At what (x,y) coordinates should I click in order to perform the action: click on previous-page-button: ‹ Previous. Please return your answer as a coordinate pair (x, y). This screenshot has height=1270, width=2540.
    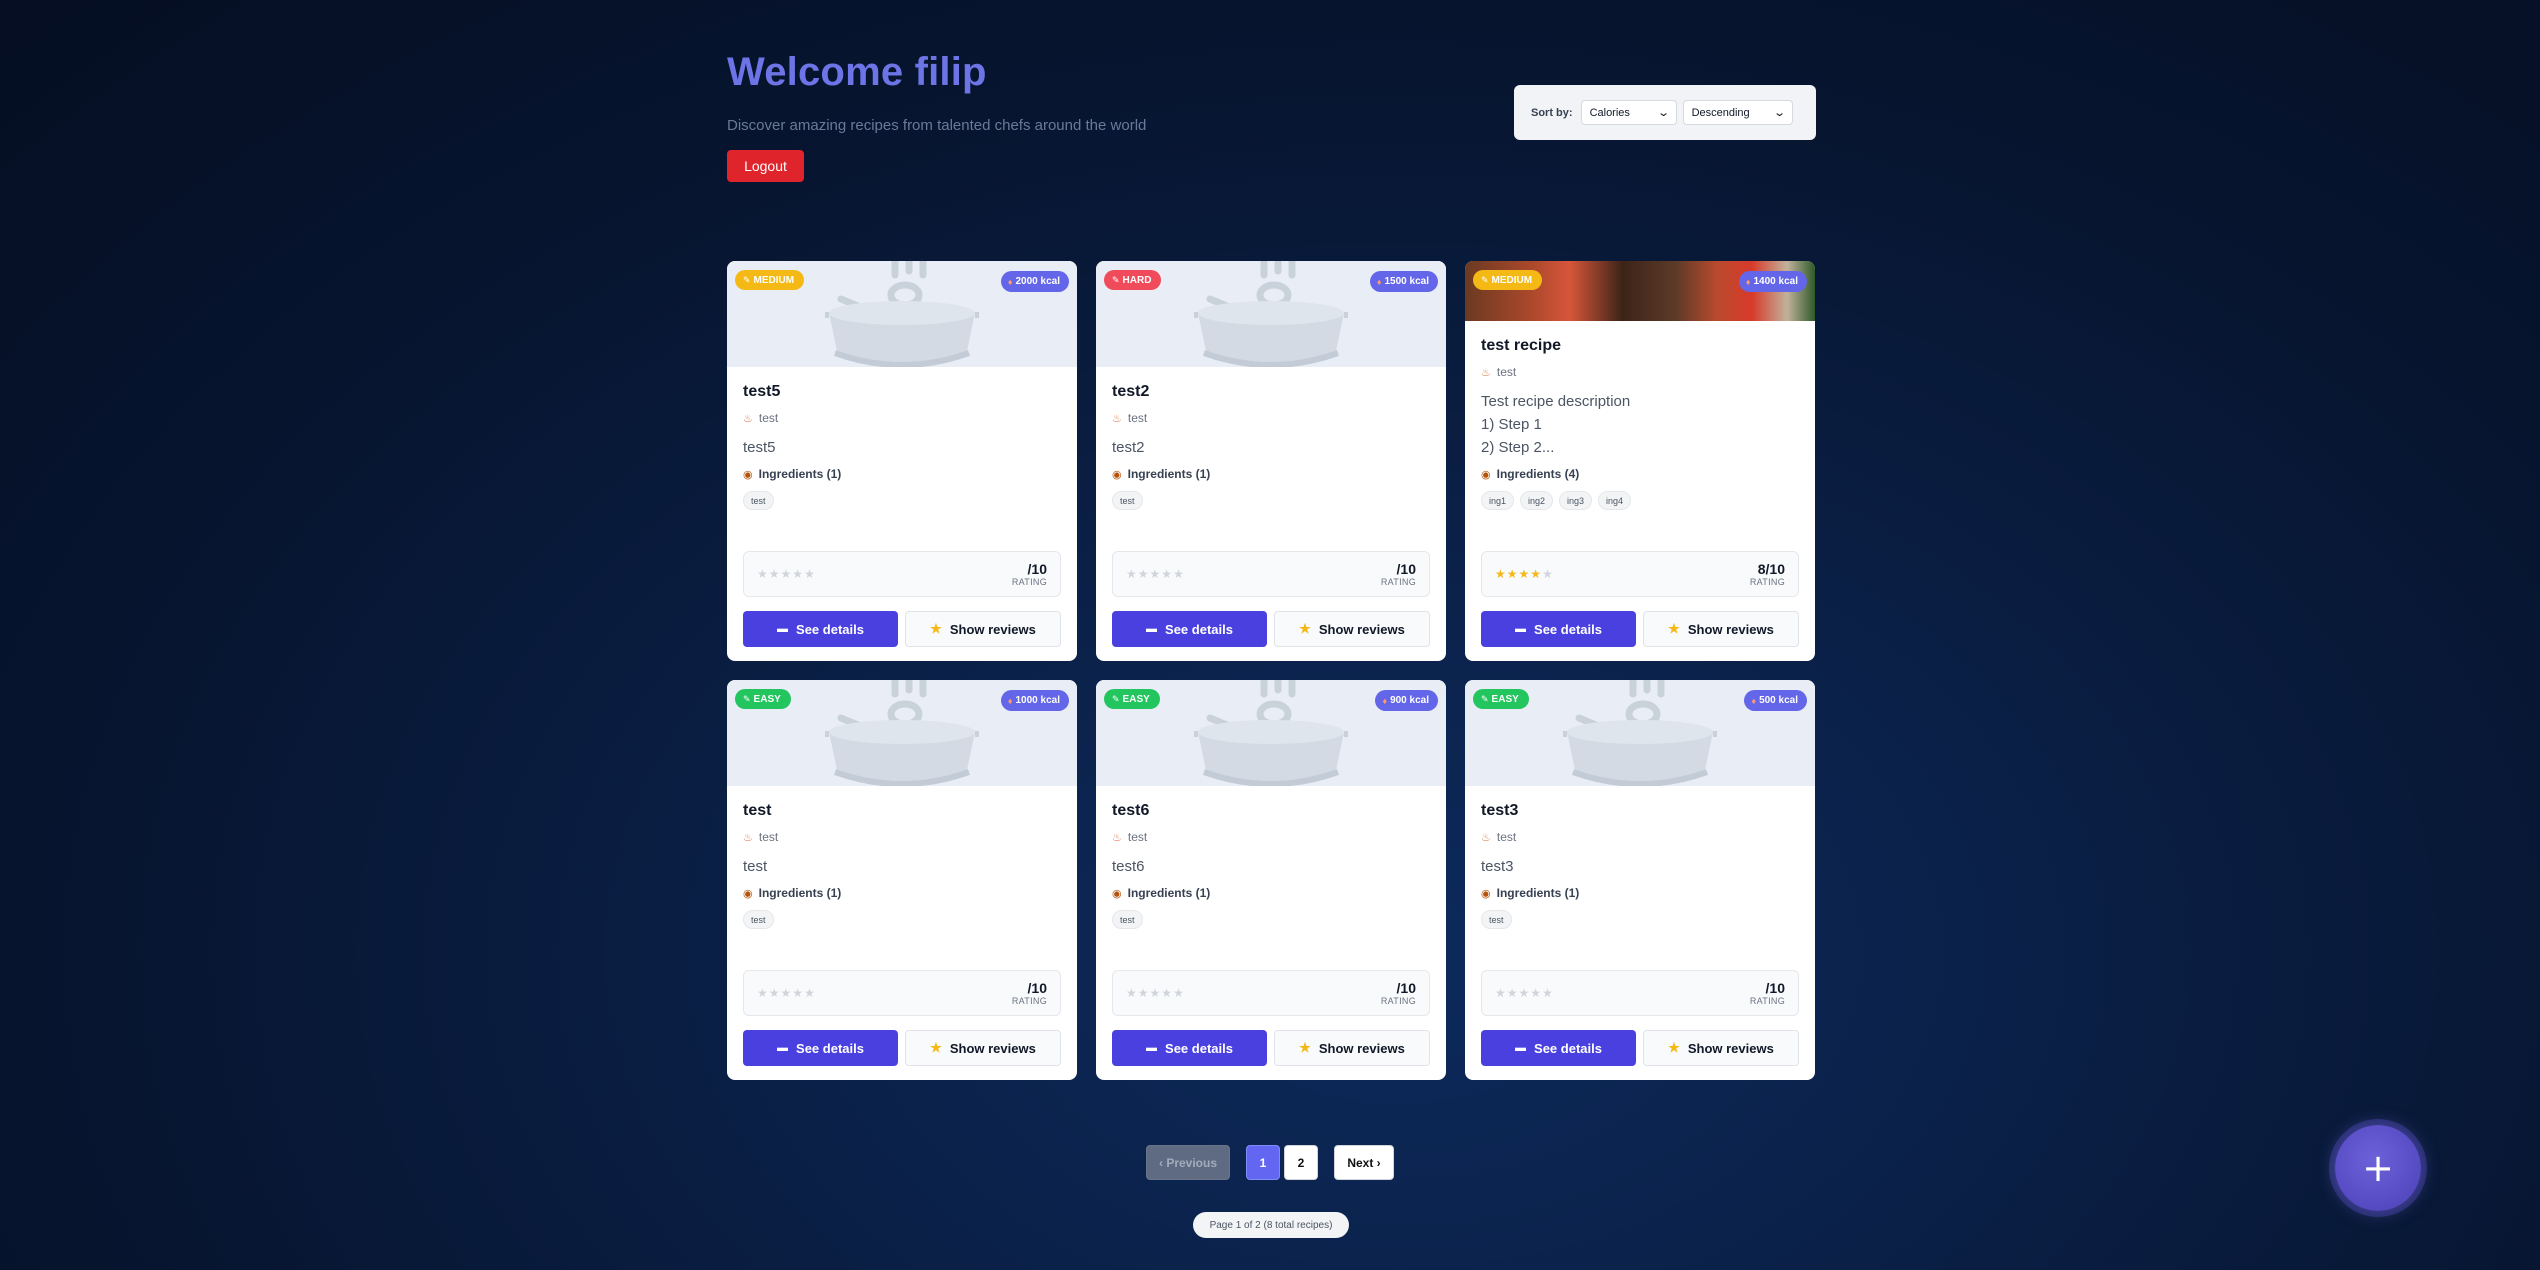
    Looking at the image, I should click on (1188, 1162).